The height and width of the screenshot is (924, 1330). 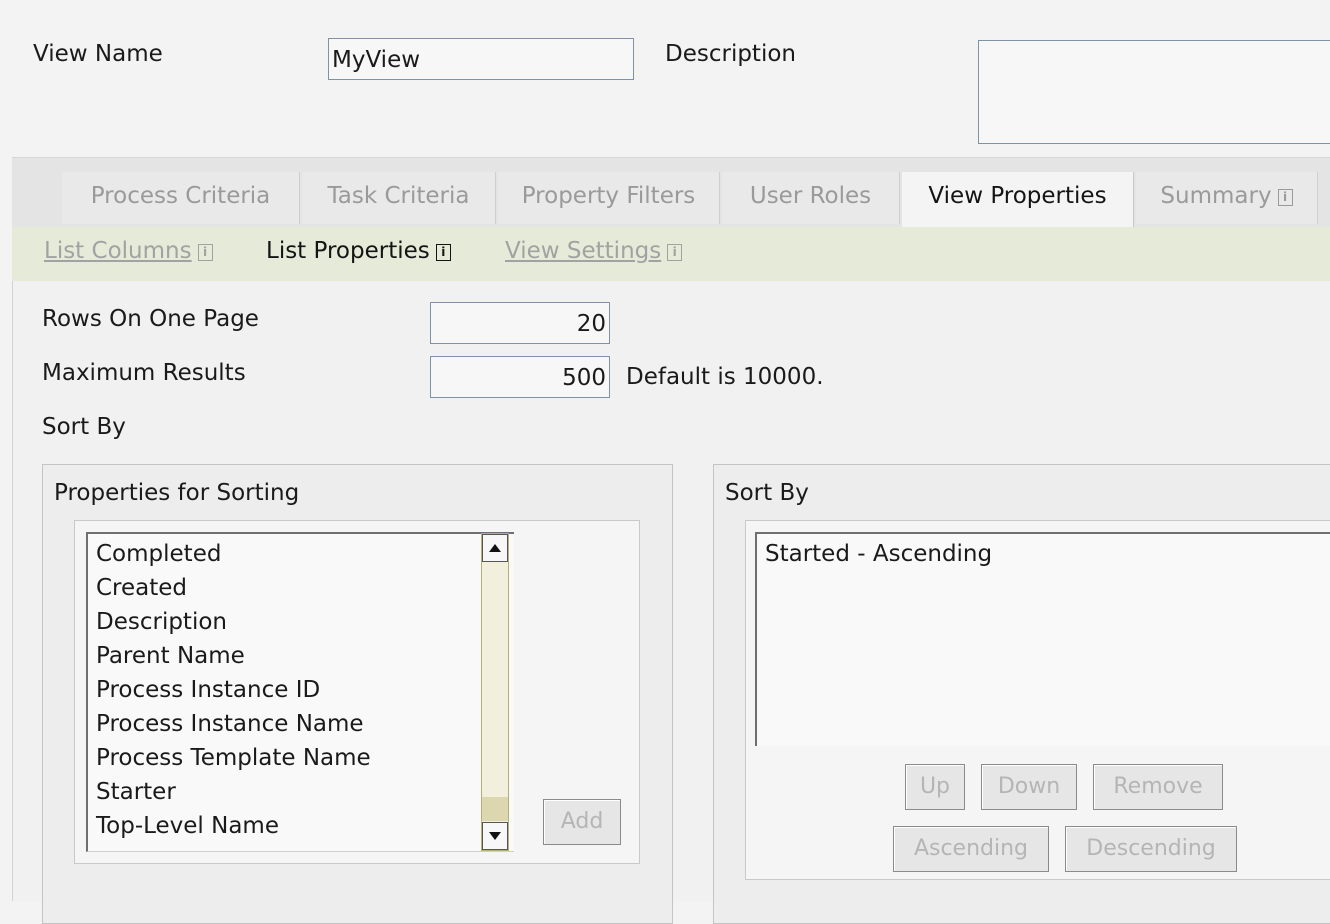 What do you see at coordinates (136, 792) in the screenshot?
I see `list-item: Starter` at bounding box center [136, 792].